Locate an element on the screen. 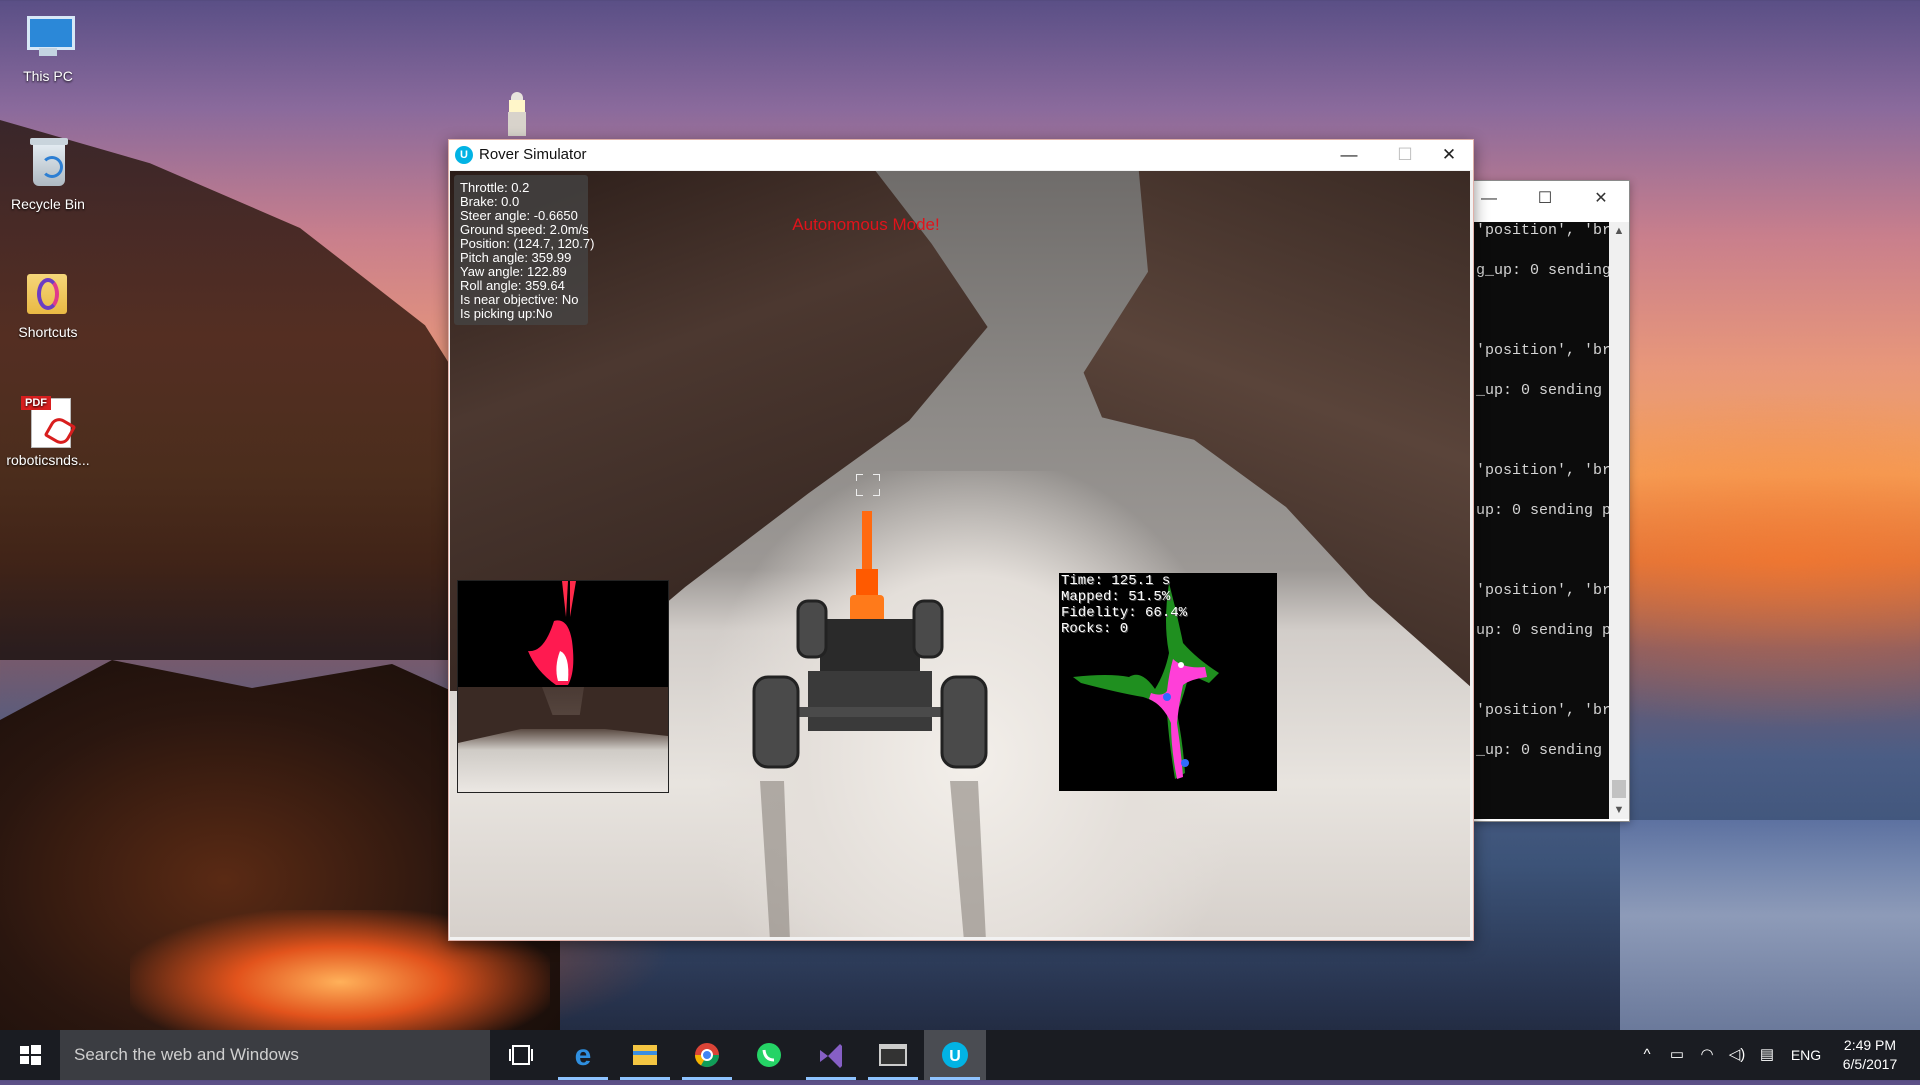 Image resolution: width=1920 pixels, height=1085 pixels. desktop-icon-label: Recycle Bin is located at coordinates (48, 204).